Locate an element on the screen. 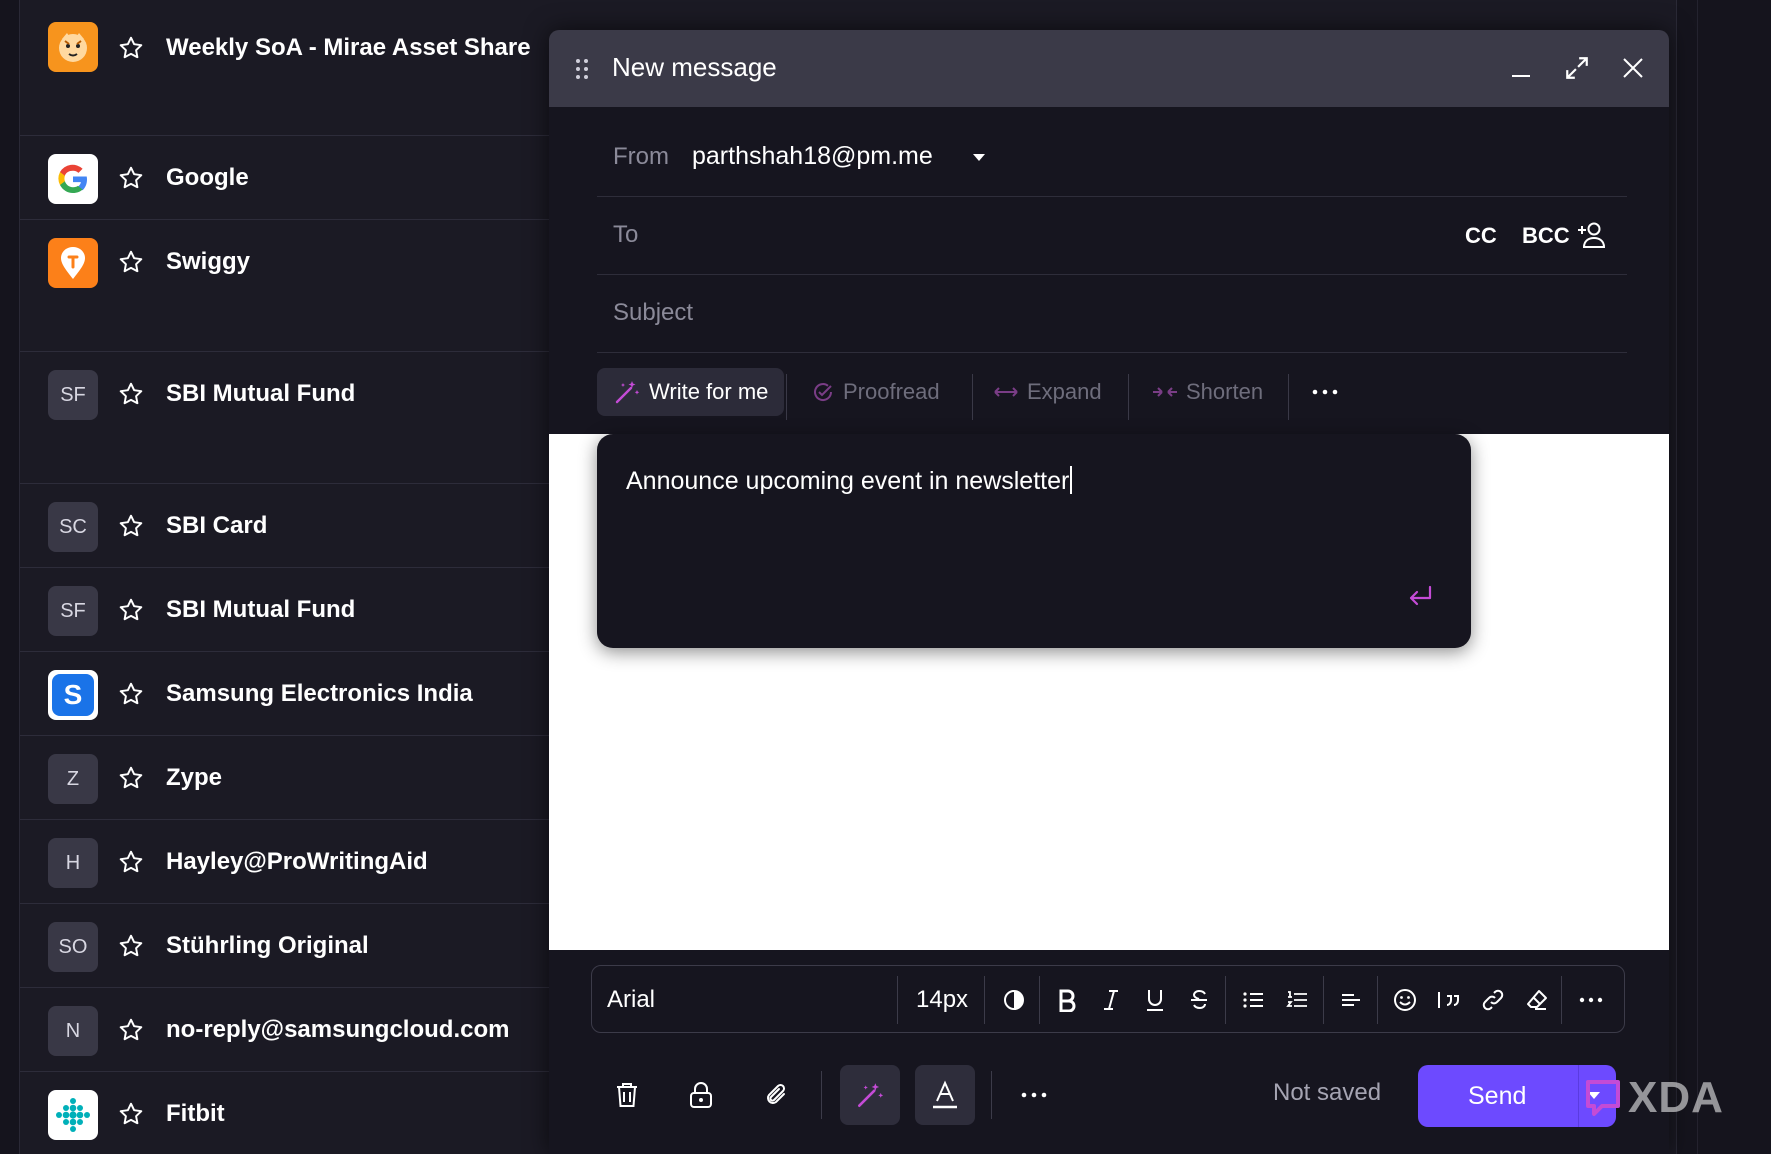 The height and width of the screenshot is (1154, 1771). delete-button is located at coordinates (627, 1095).